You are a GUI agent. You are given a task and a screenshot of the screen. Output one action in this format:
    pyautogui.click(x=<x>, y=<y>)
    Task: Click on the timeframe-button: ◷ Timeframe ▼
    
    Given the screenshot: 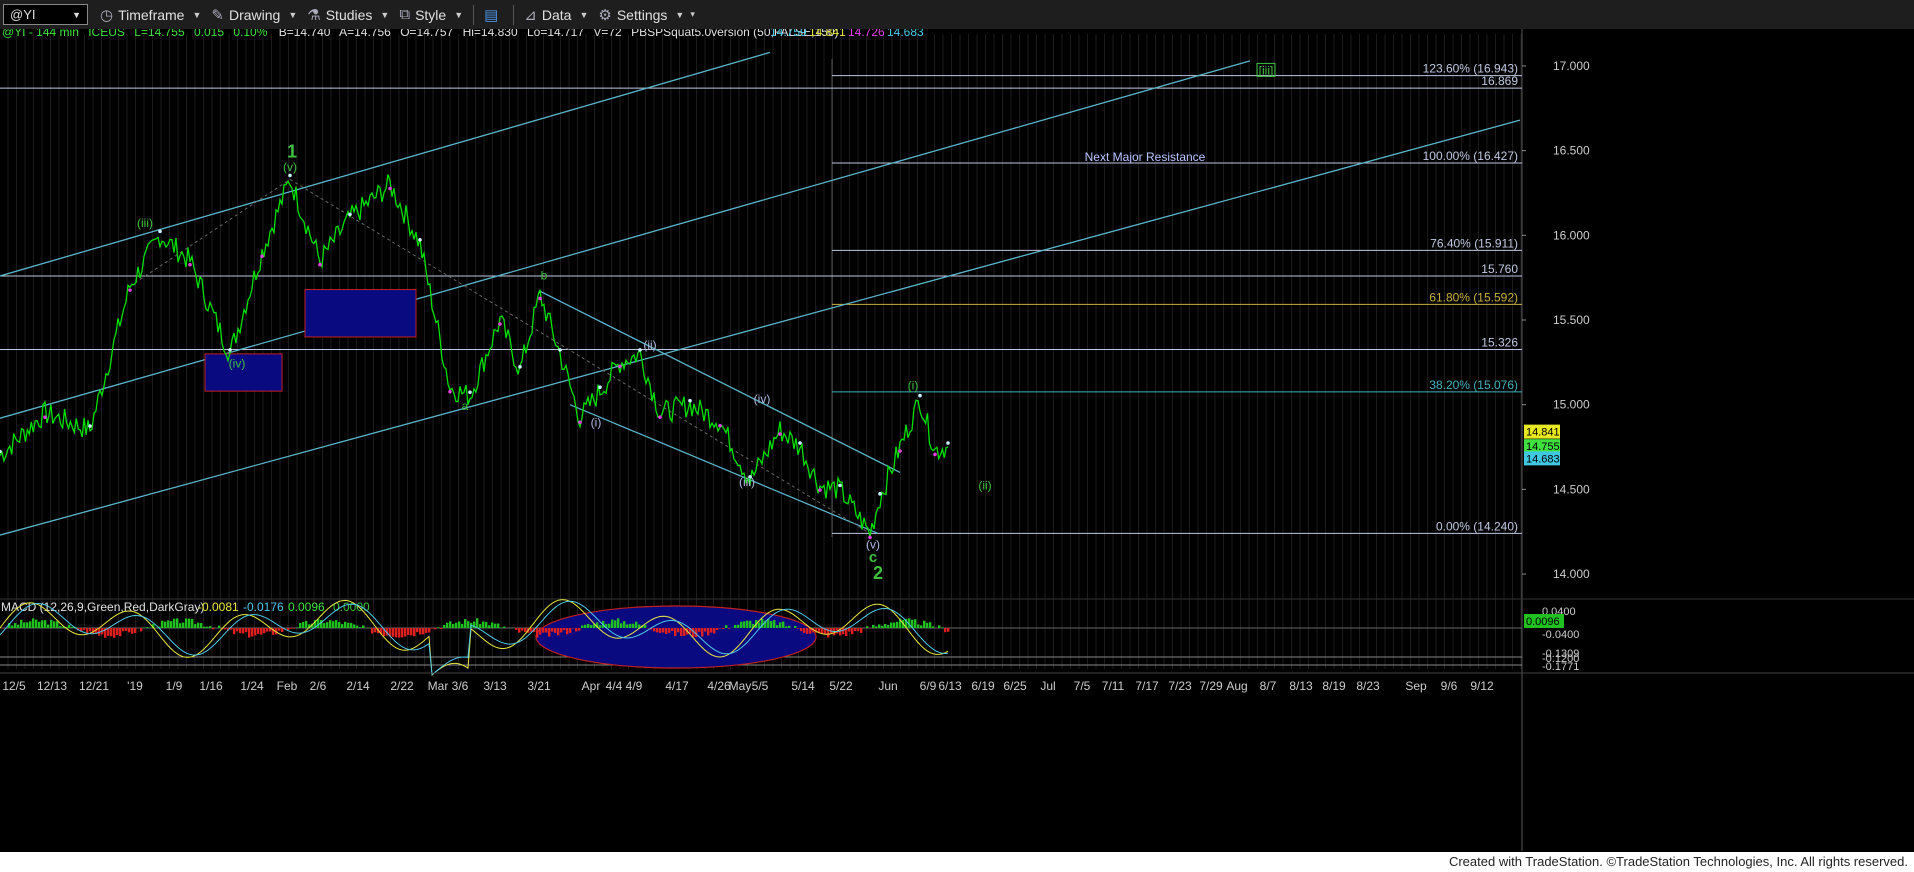 What is the action you would take?
    pyautogui.click(x=150, y=15)
    